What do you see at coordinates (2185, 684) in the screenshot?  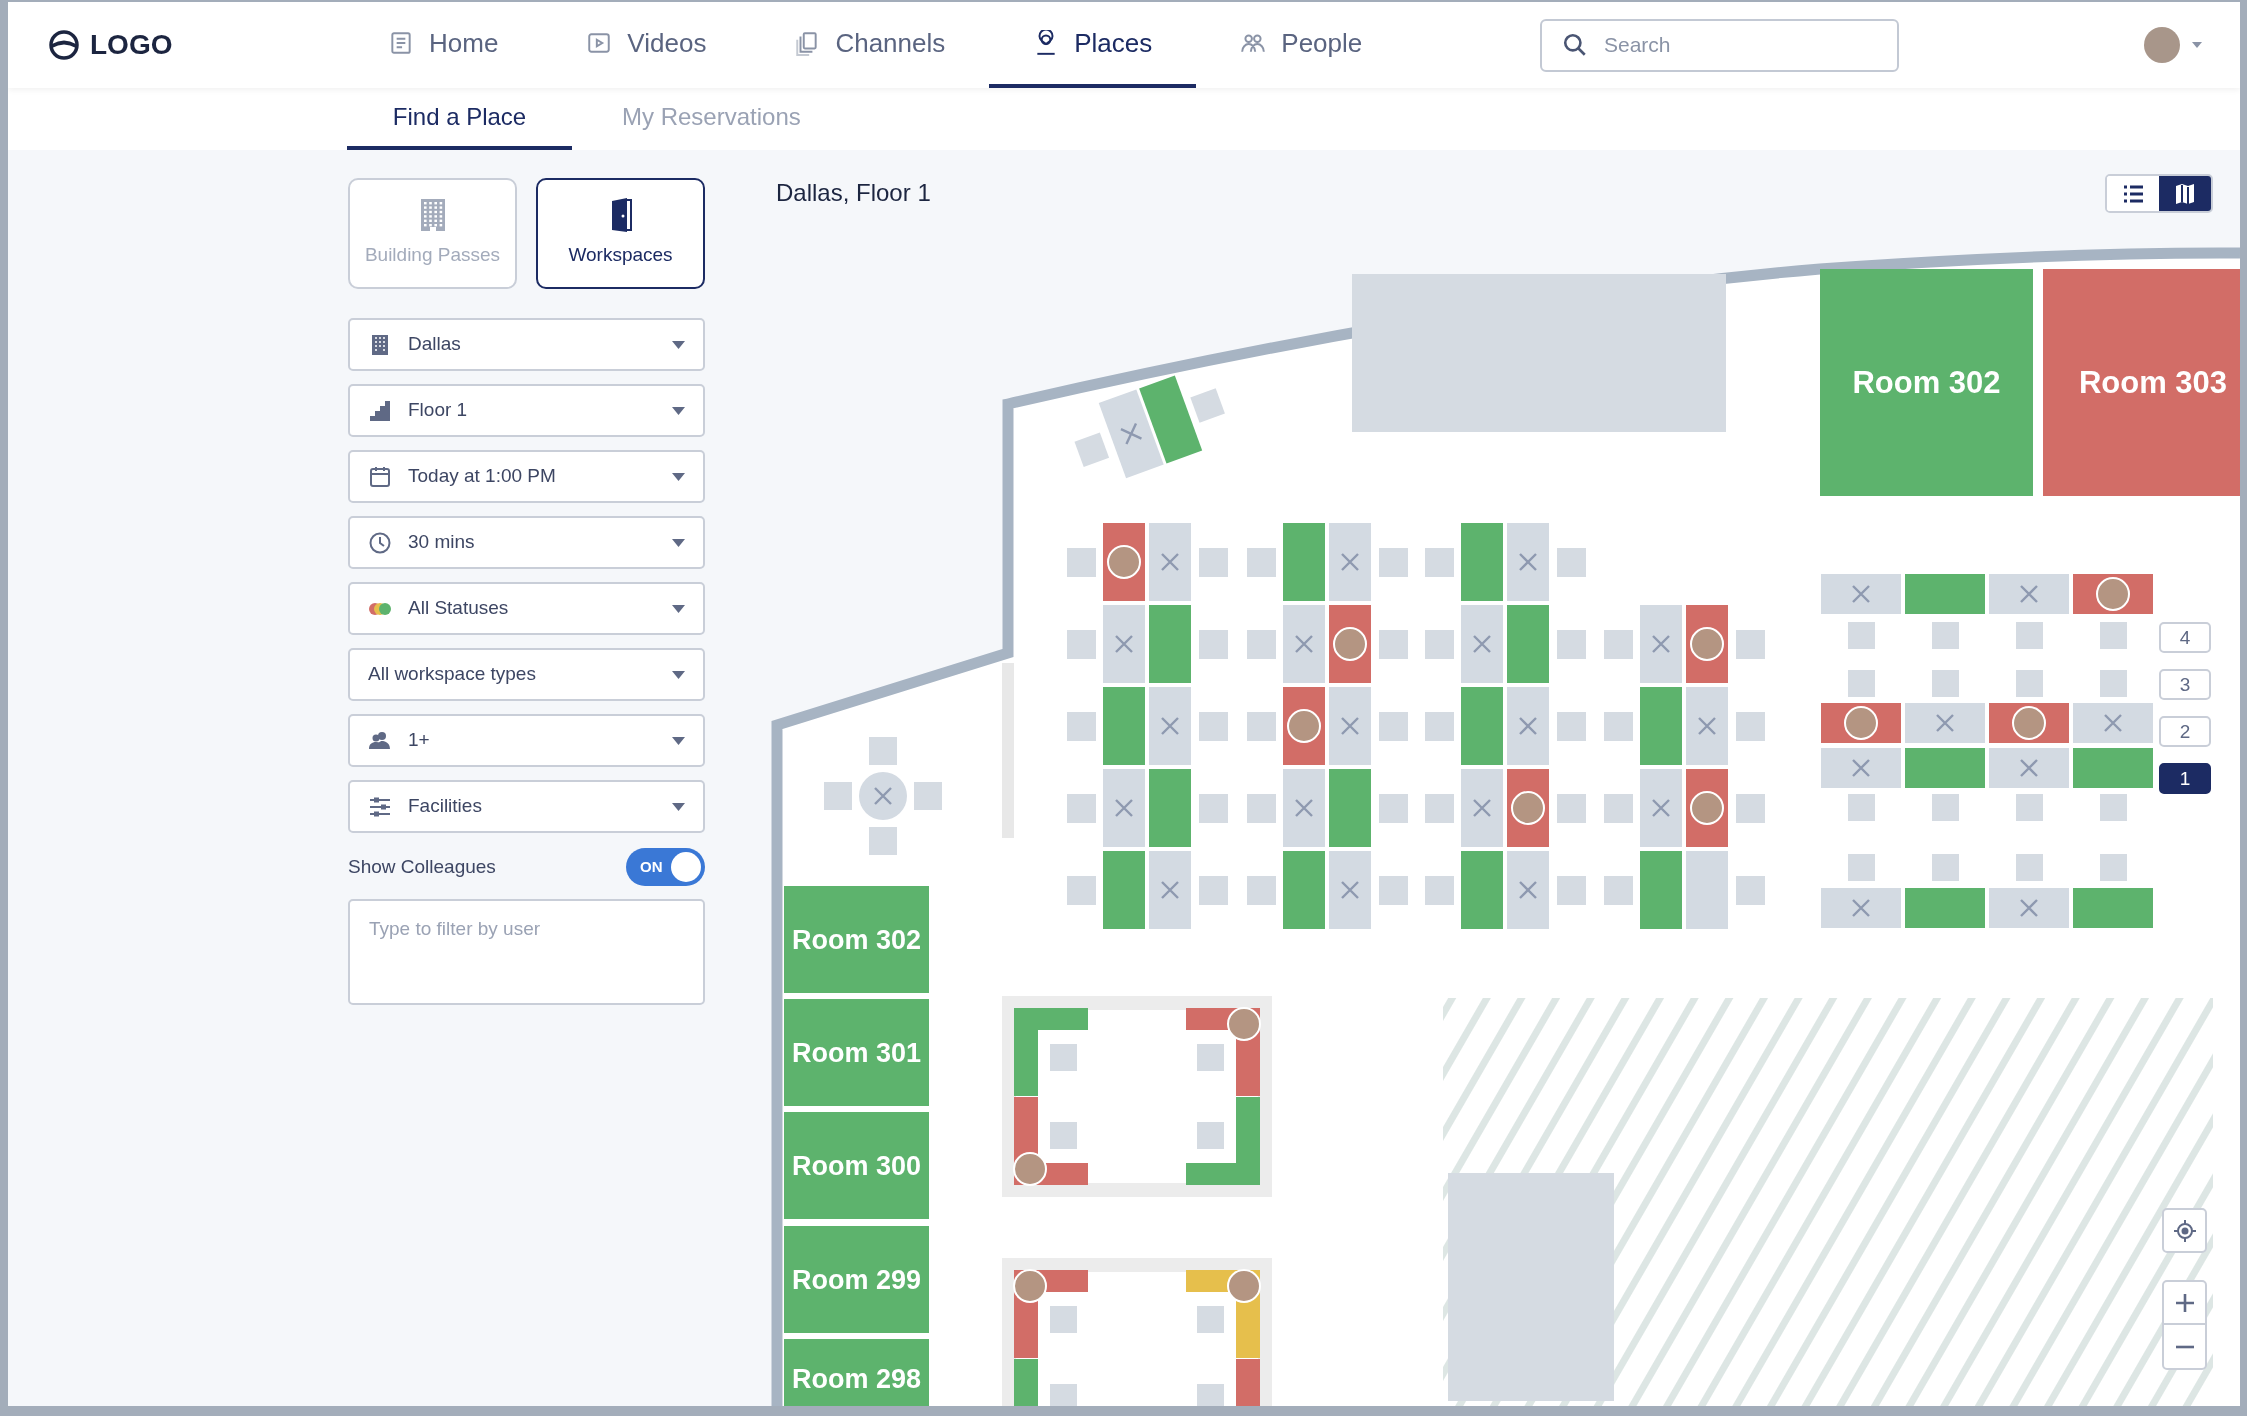 I see `floor-button: 3` at bounding box center [2185, 684].